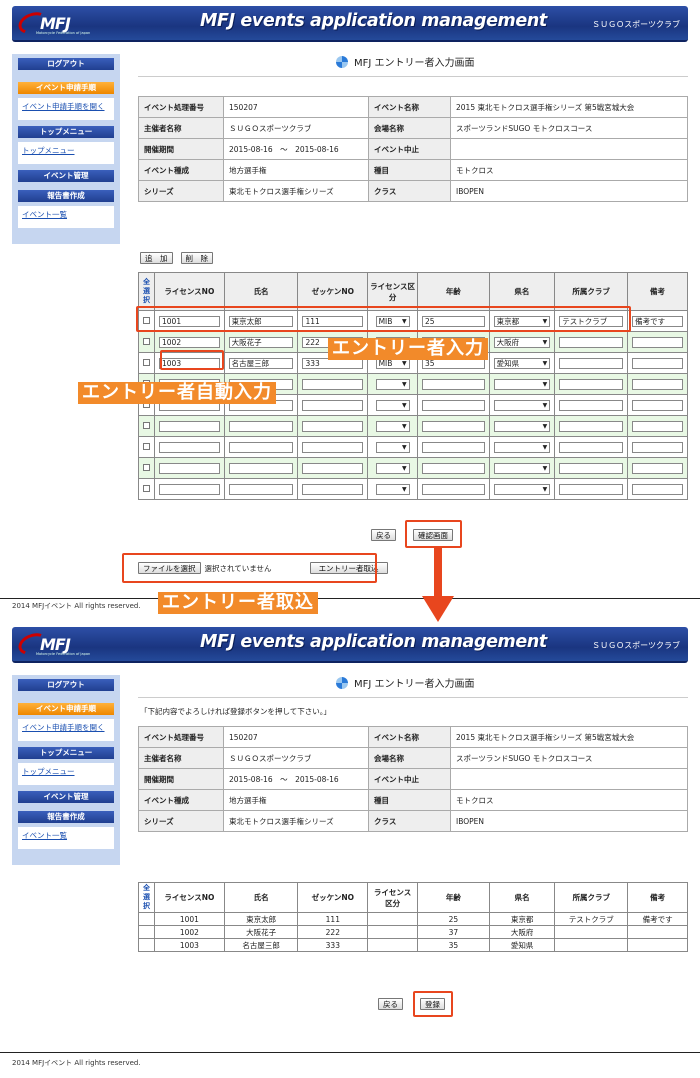  What do you see at coordinates (44, 835) in the screenshot?
I see `event-list-link-2: イベント一覧` at bounding box center [44, 835].